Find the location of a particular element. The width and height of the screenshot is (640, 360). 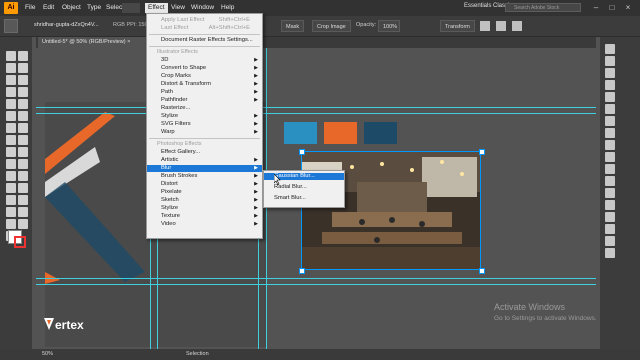

properties-icon is located at coordinates (610, 49).